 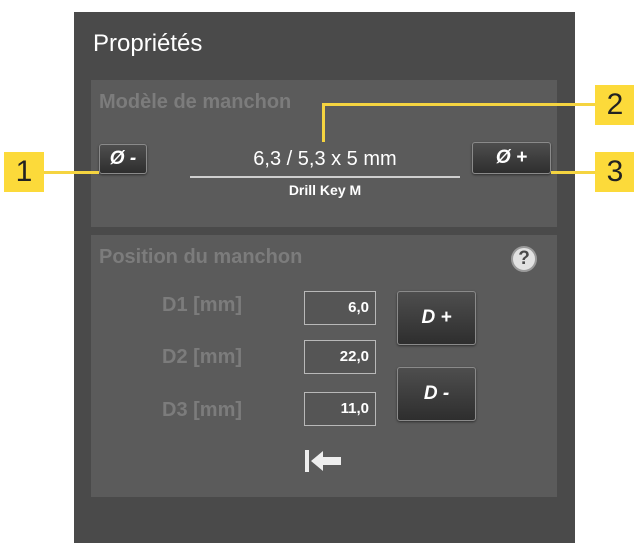 What do you see at coordinates (524, 259) in the screenshot?
I see `help-icon: ?` at bounding box center [524, 259].